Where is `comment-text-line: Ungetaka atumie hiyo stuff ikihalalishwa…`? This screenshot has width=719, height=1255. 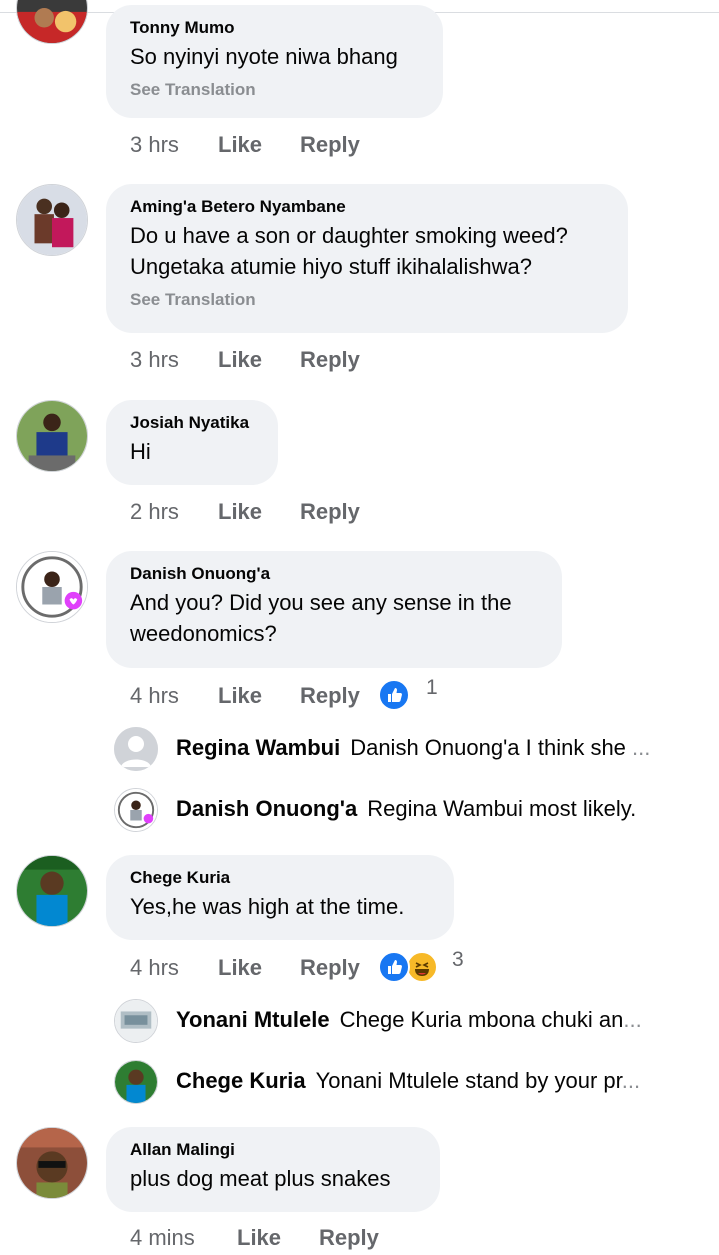 comment-text-line: Ungetaka atumie hiyo stuff ikihalalishwa… is located at coordinates (331, 266).